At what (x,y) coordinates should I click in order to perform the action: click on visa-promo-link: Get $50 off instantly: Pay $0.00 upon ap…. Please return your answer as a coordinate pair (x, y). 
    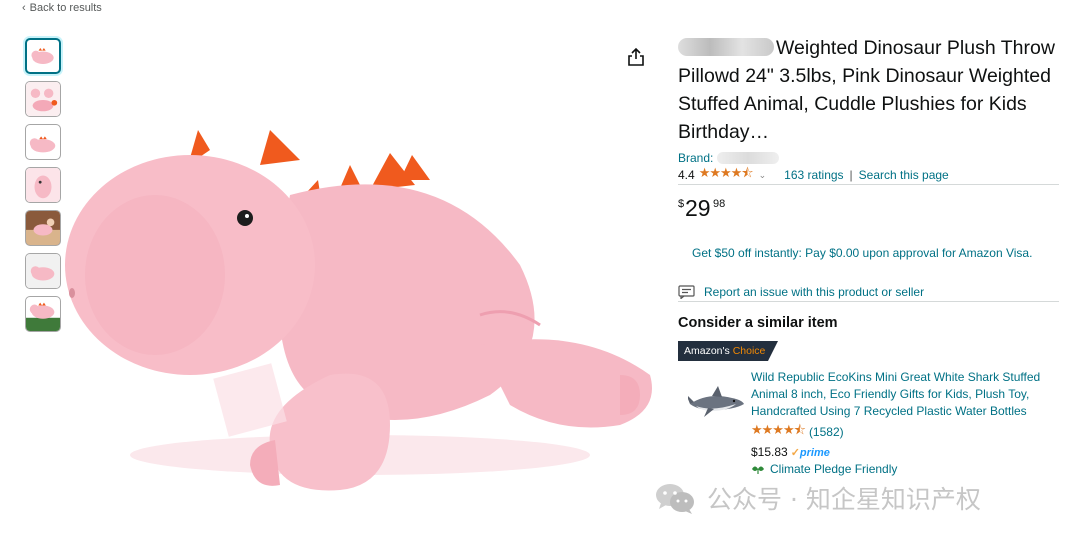
    Looking at the image, I should click on (862, 253).